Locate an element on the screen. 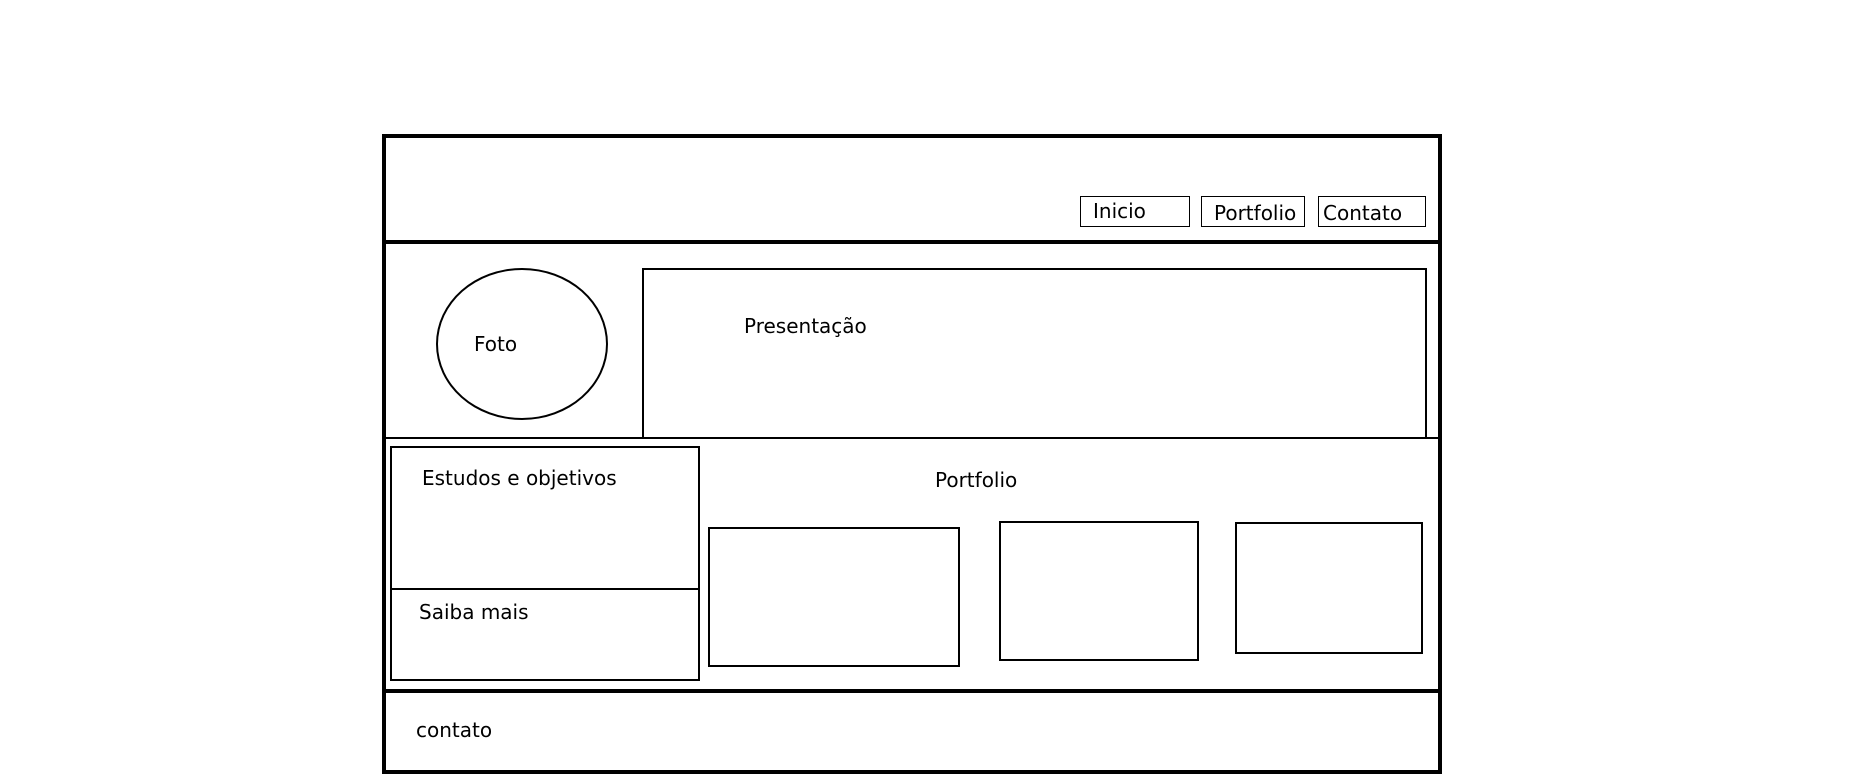  nav-inicio-label: Inicio is located at coordinates (1119, 211).